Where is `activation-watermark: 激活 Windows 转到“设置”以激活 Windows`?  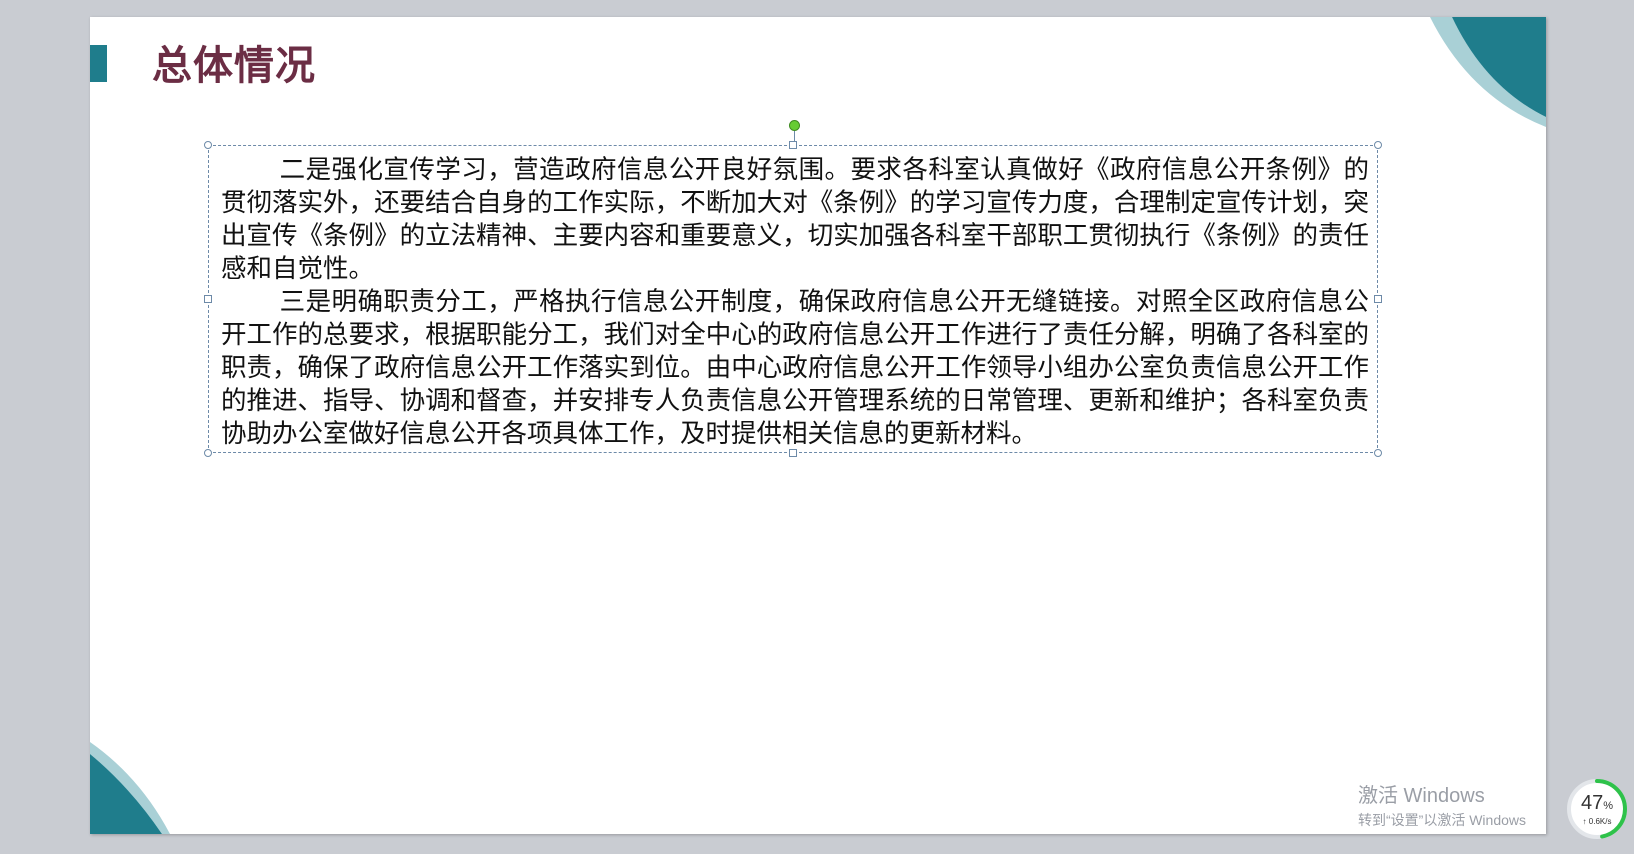
activation-watermark: 激活 Windows 转到“设置”以激活 Windows is located at coordinates (1442, 807).